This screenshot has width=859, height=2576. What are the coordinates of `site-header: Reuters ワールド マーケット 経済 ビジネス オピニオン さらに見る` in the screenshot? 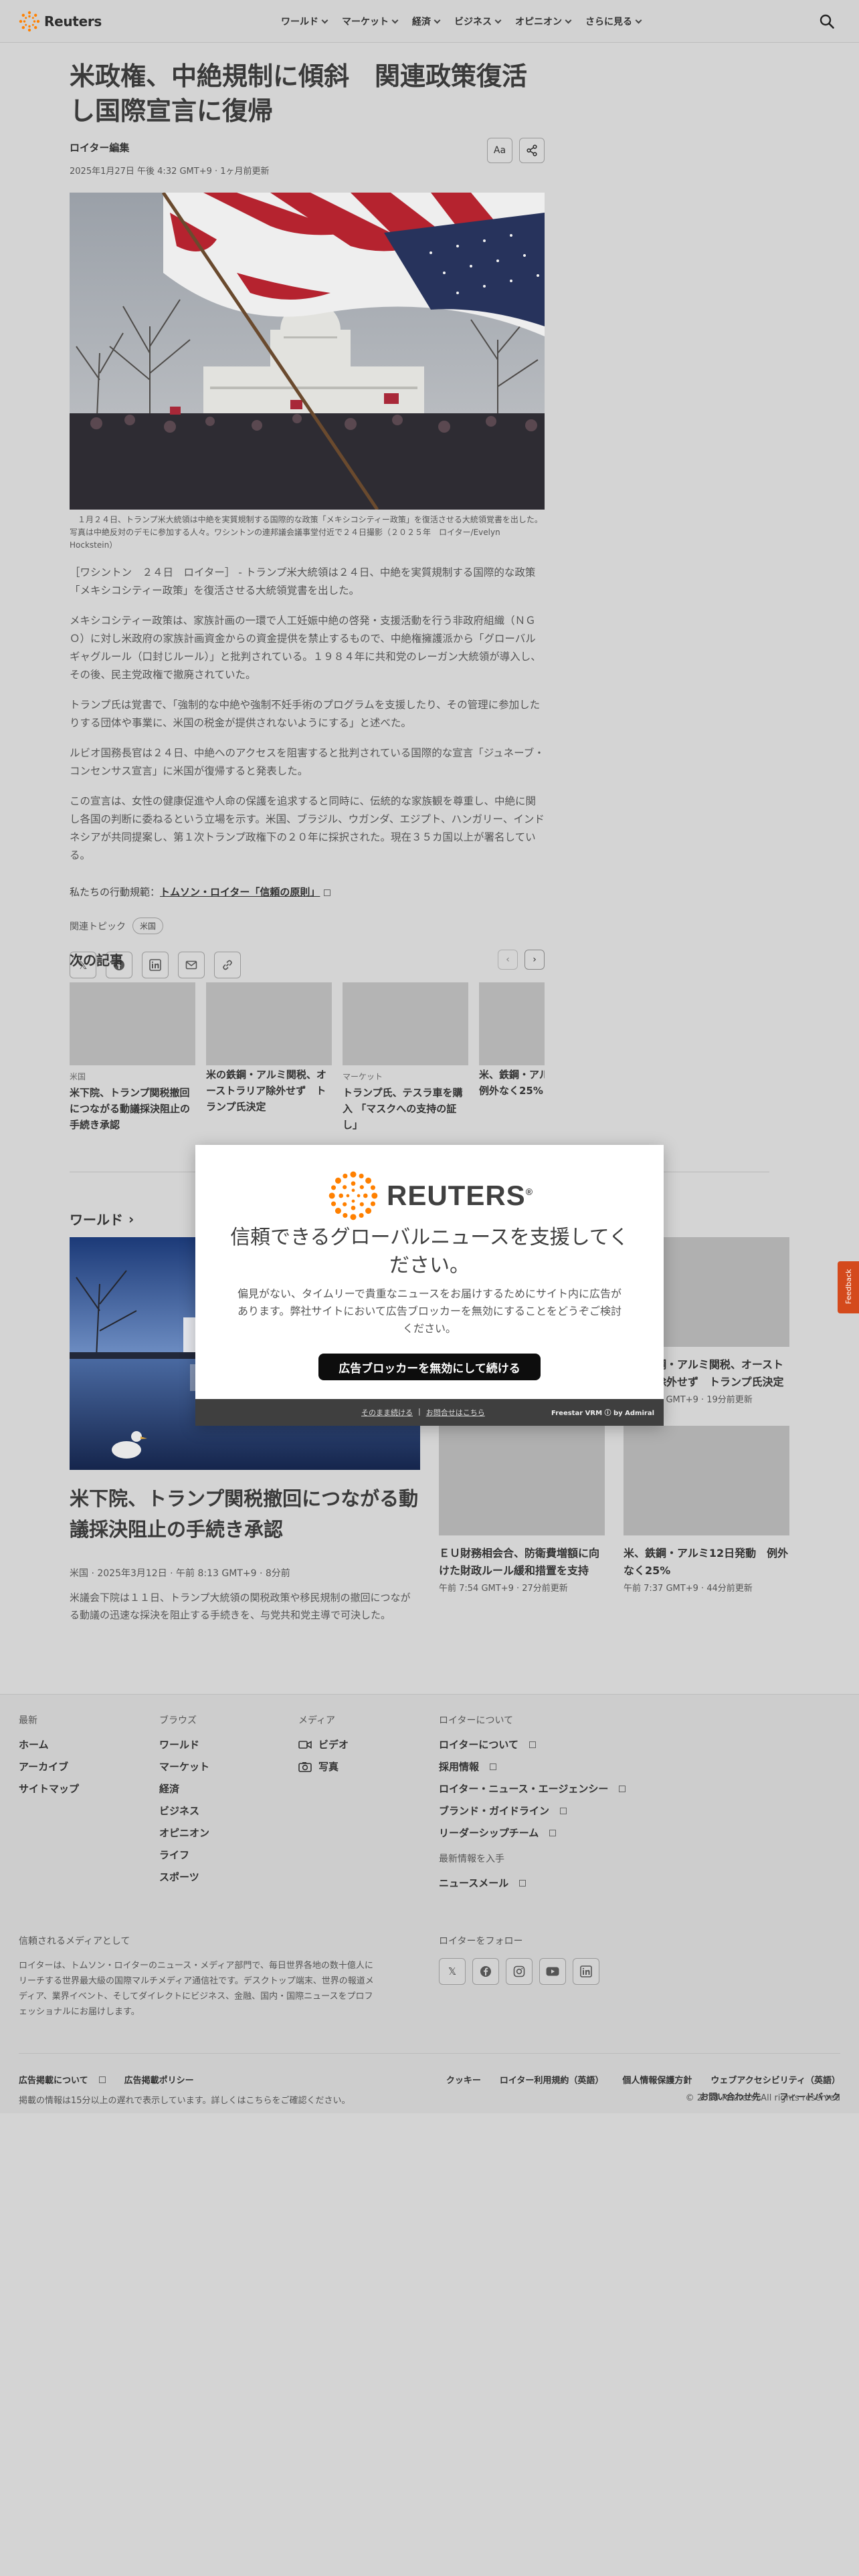 It's located at (429, 21).